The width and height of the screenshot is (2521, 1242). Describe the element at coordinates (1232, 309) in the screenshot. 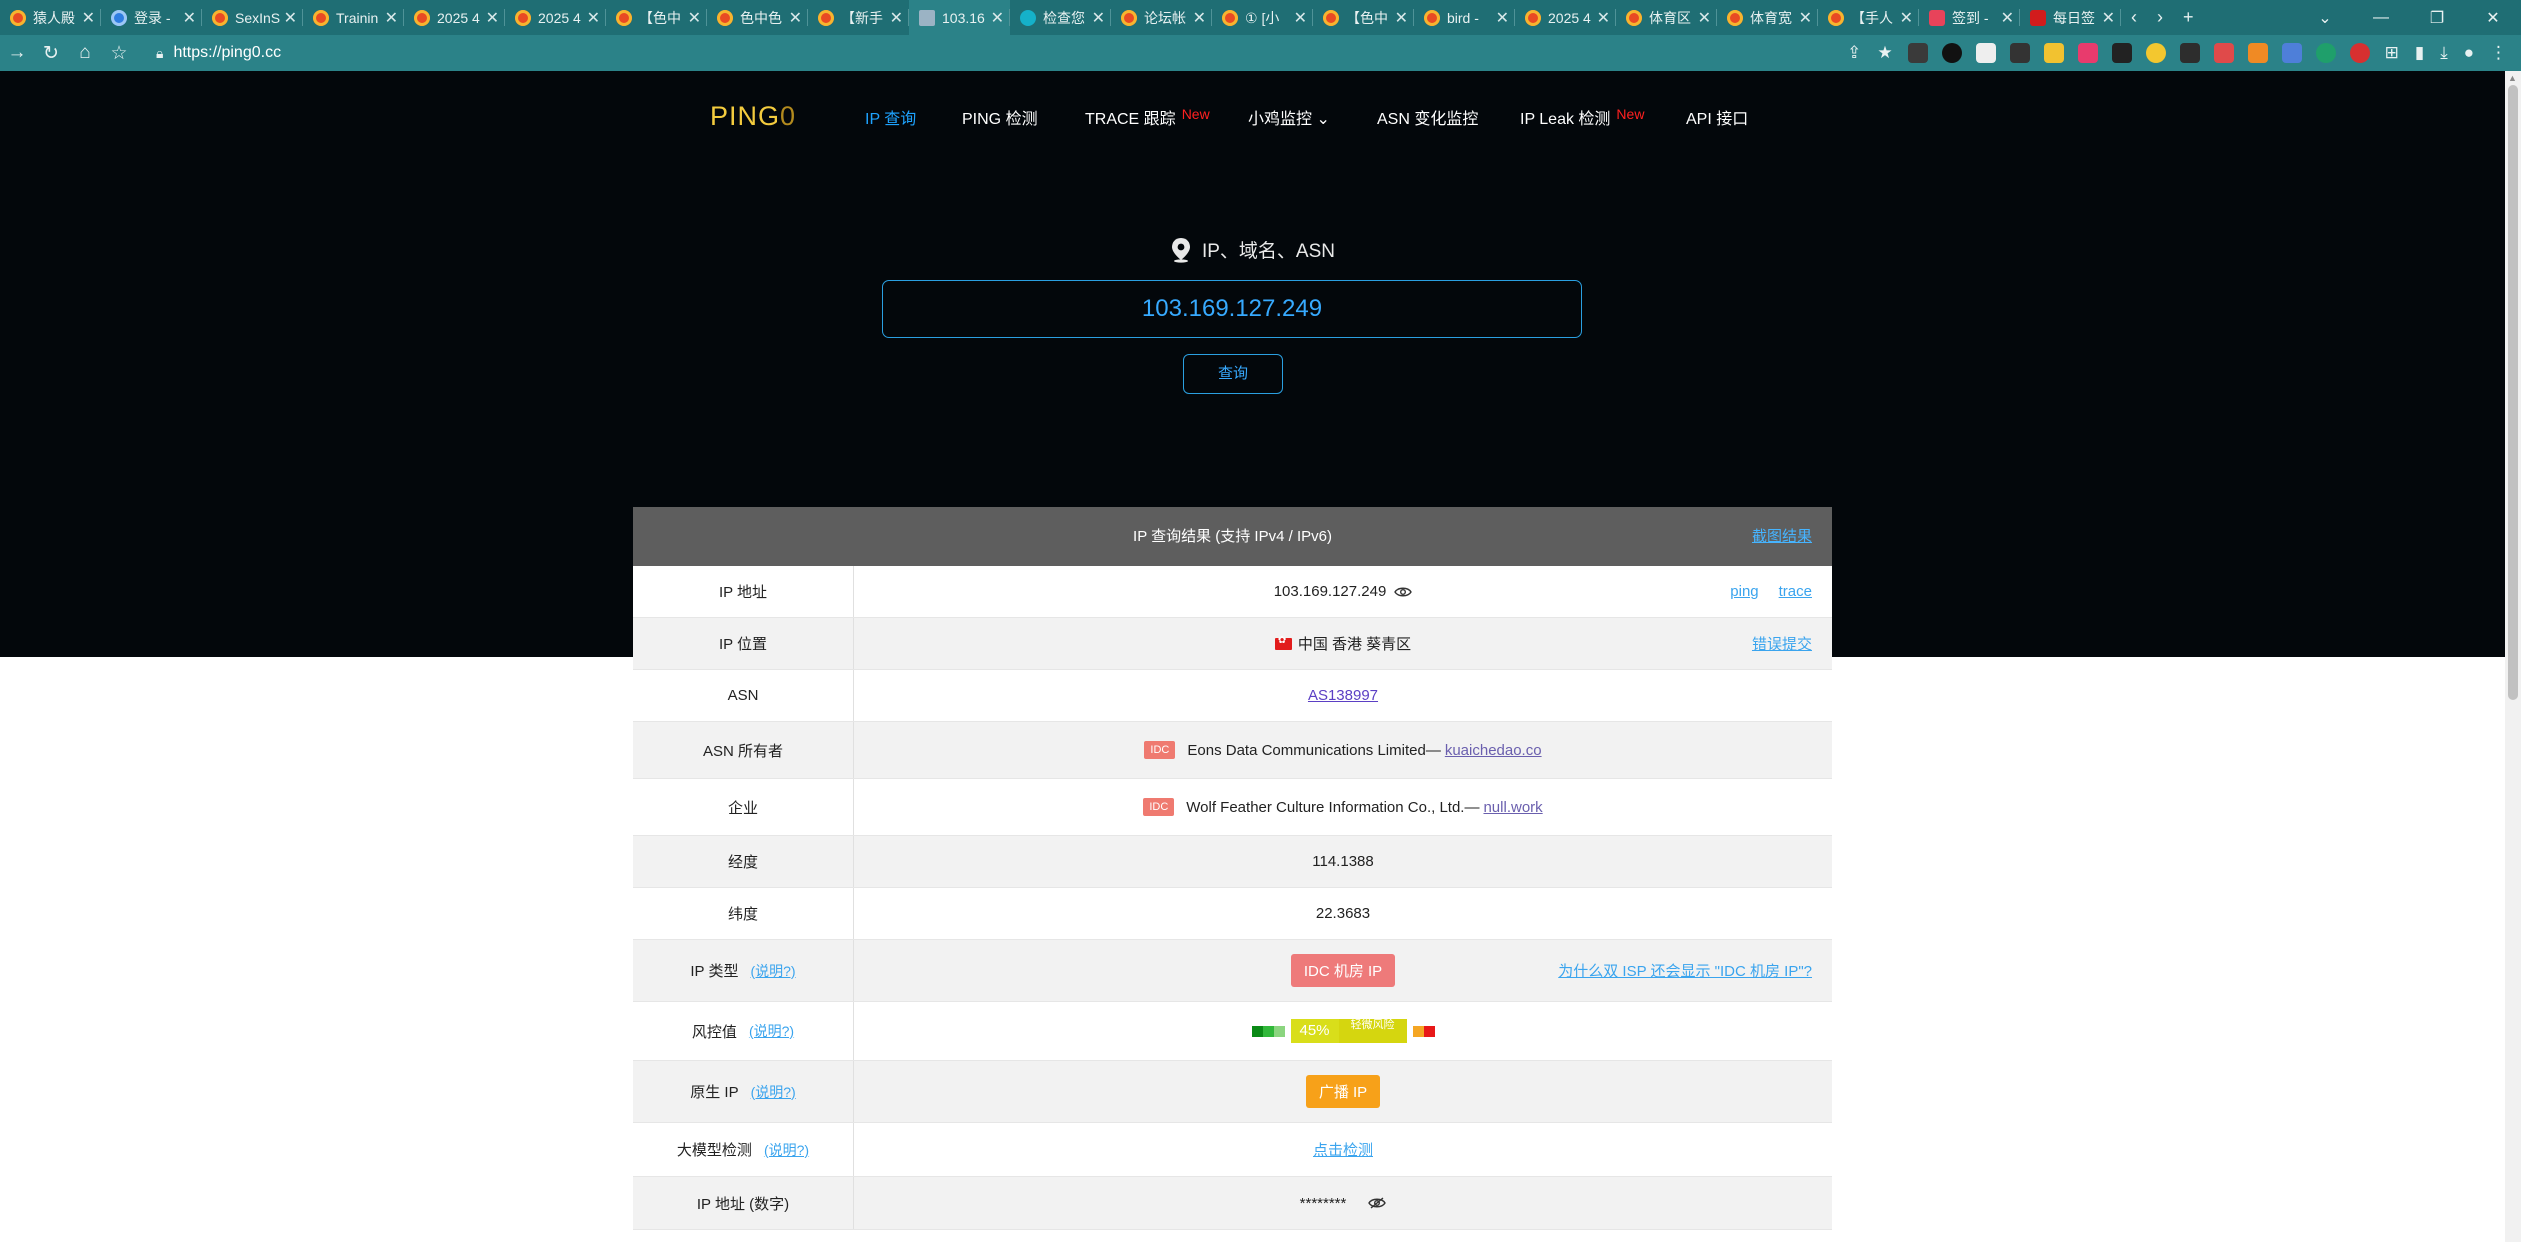

I see `search-input` at that location.